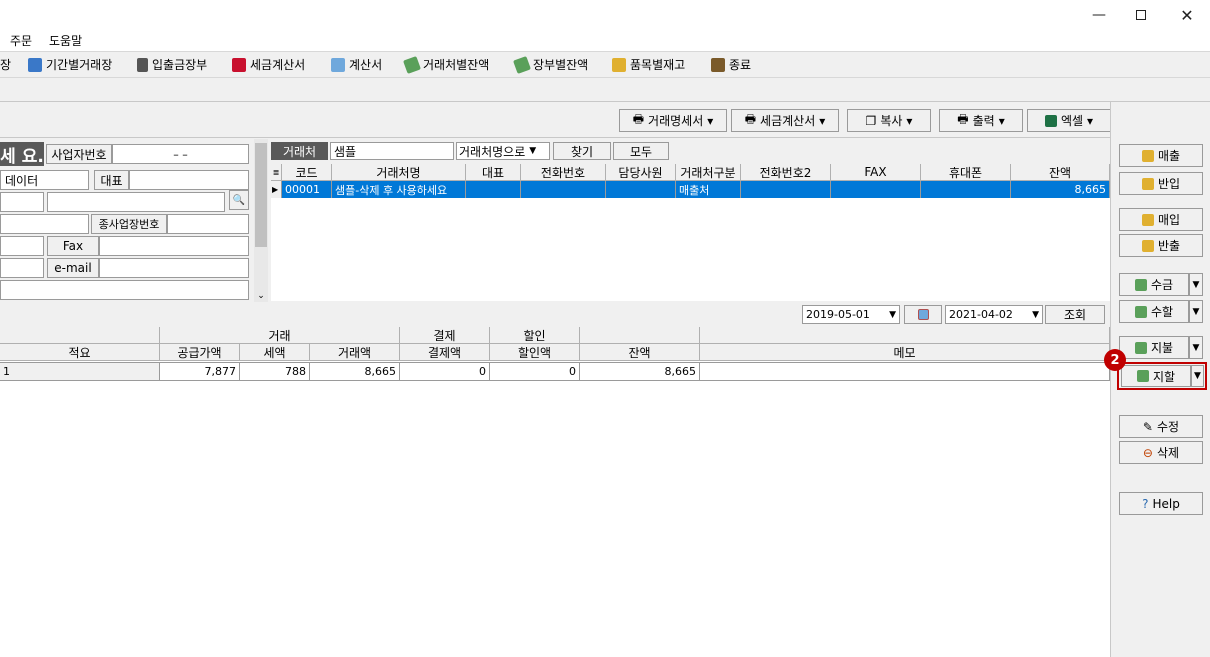 Image resolution: width=1210 pixels, height=657 pixels. What do you see at coordinates (189, 180) in the screenshot?
I see `rep-field` at bounding box center [189, 180].